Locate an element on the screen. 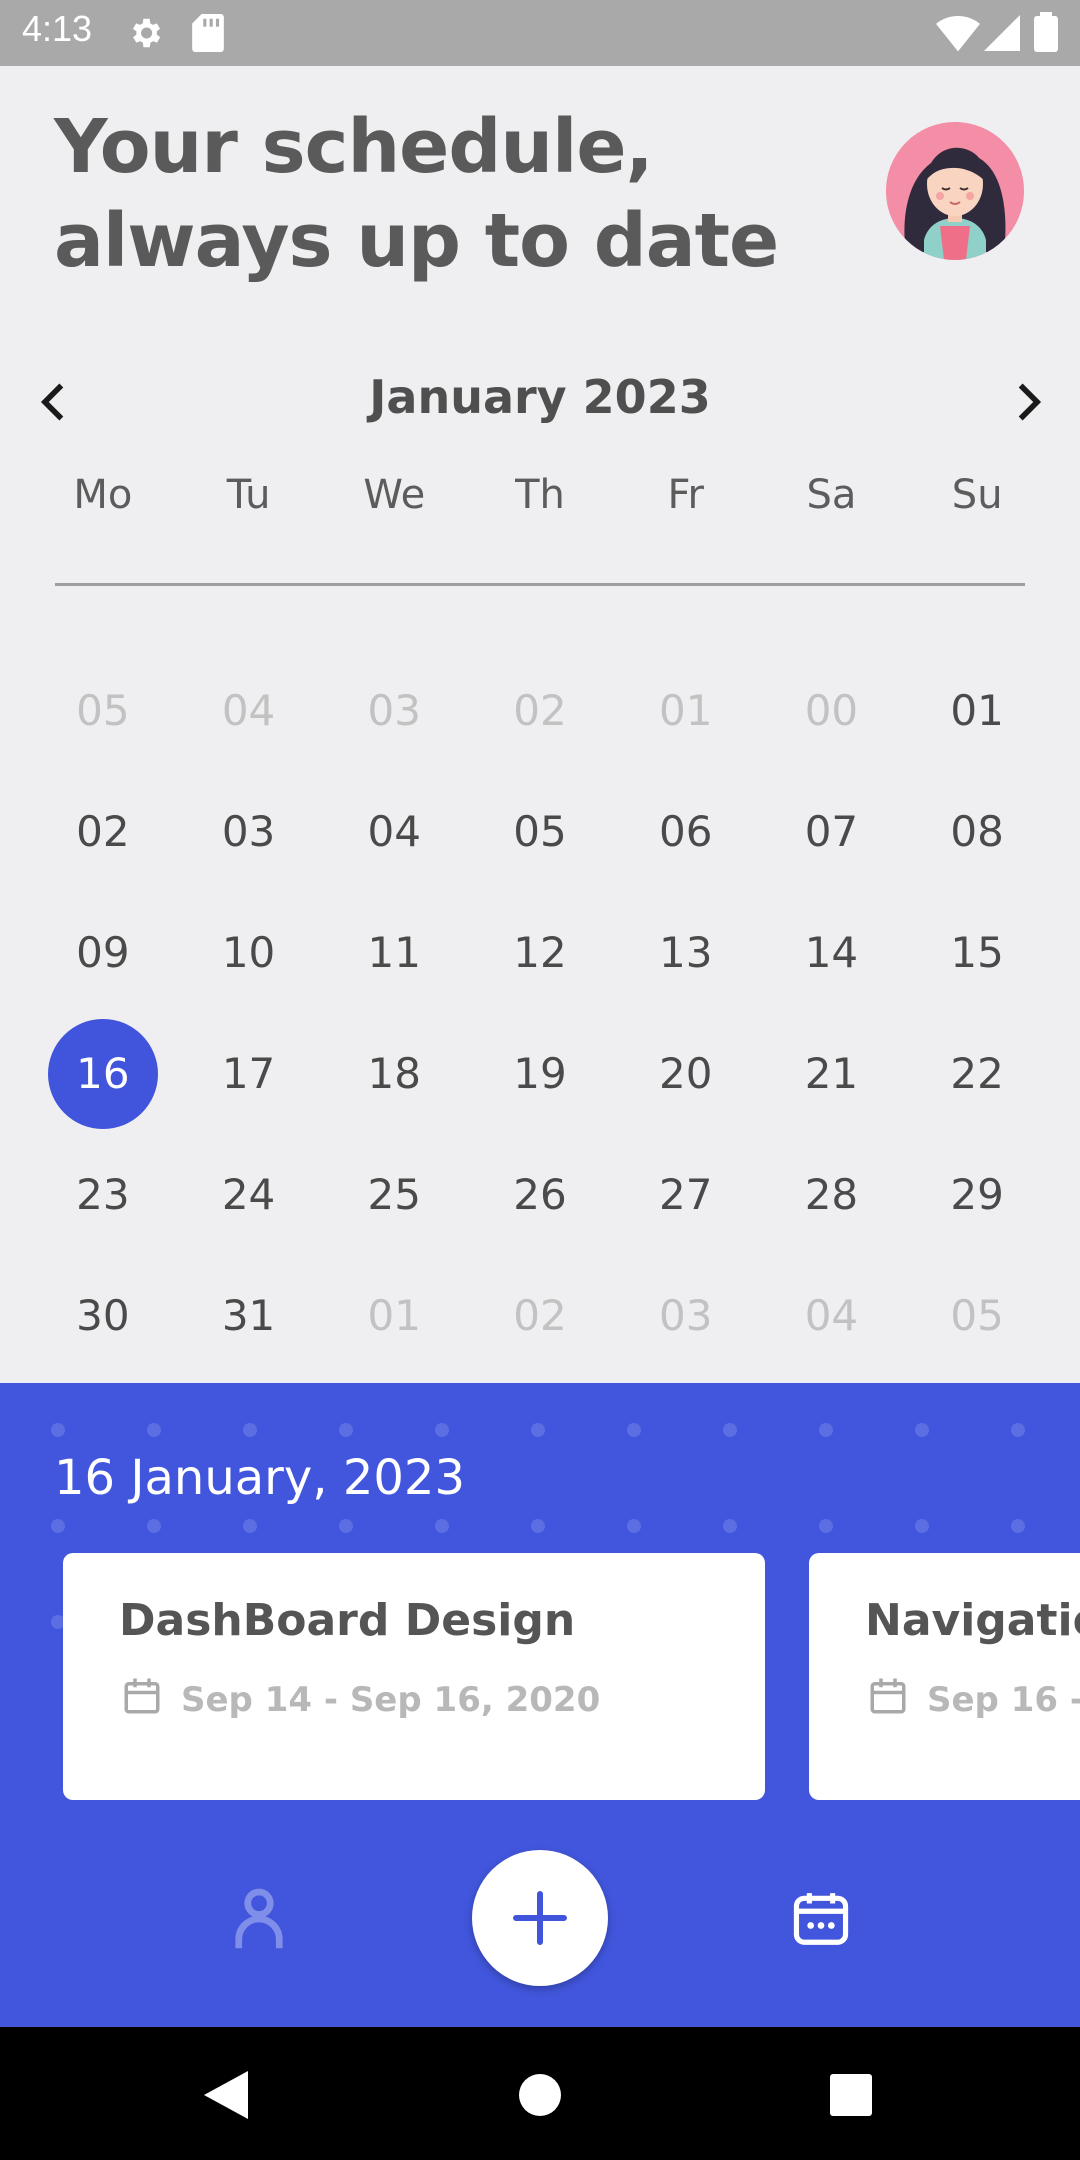 The height and width of the screenshot is (2160, 1080). chevron-left-icon is located at coordinates (52, 402).